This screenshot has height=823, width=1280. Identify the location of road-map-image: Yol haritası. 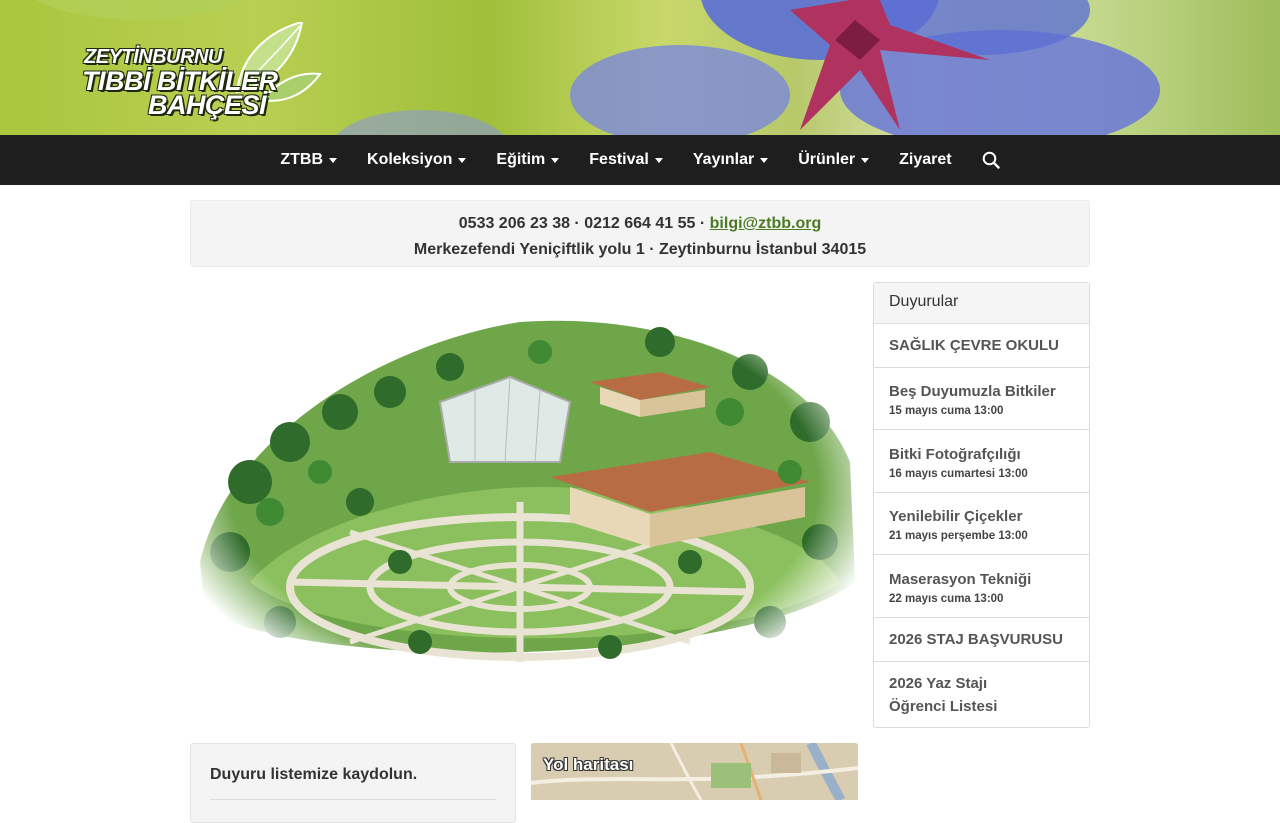
(694, 771).